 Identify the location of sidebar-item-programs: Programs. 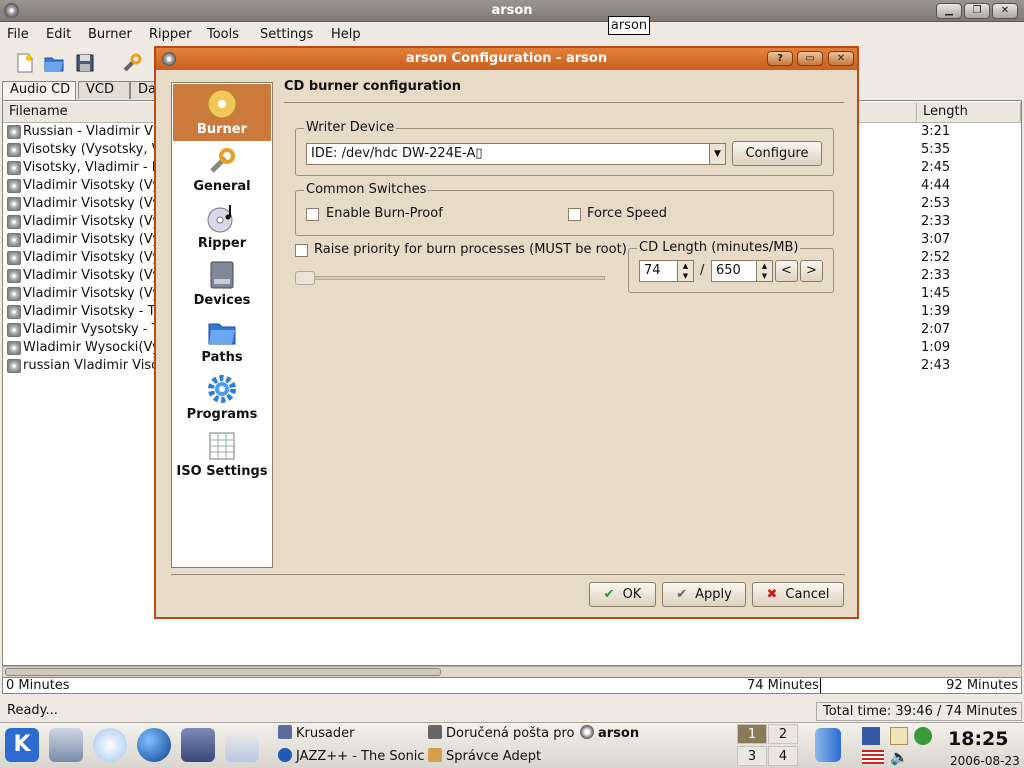
(222, 397).